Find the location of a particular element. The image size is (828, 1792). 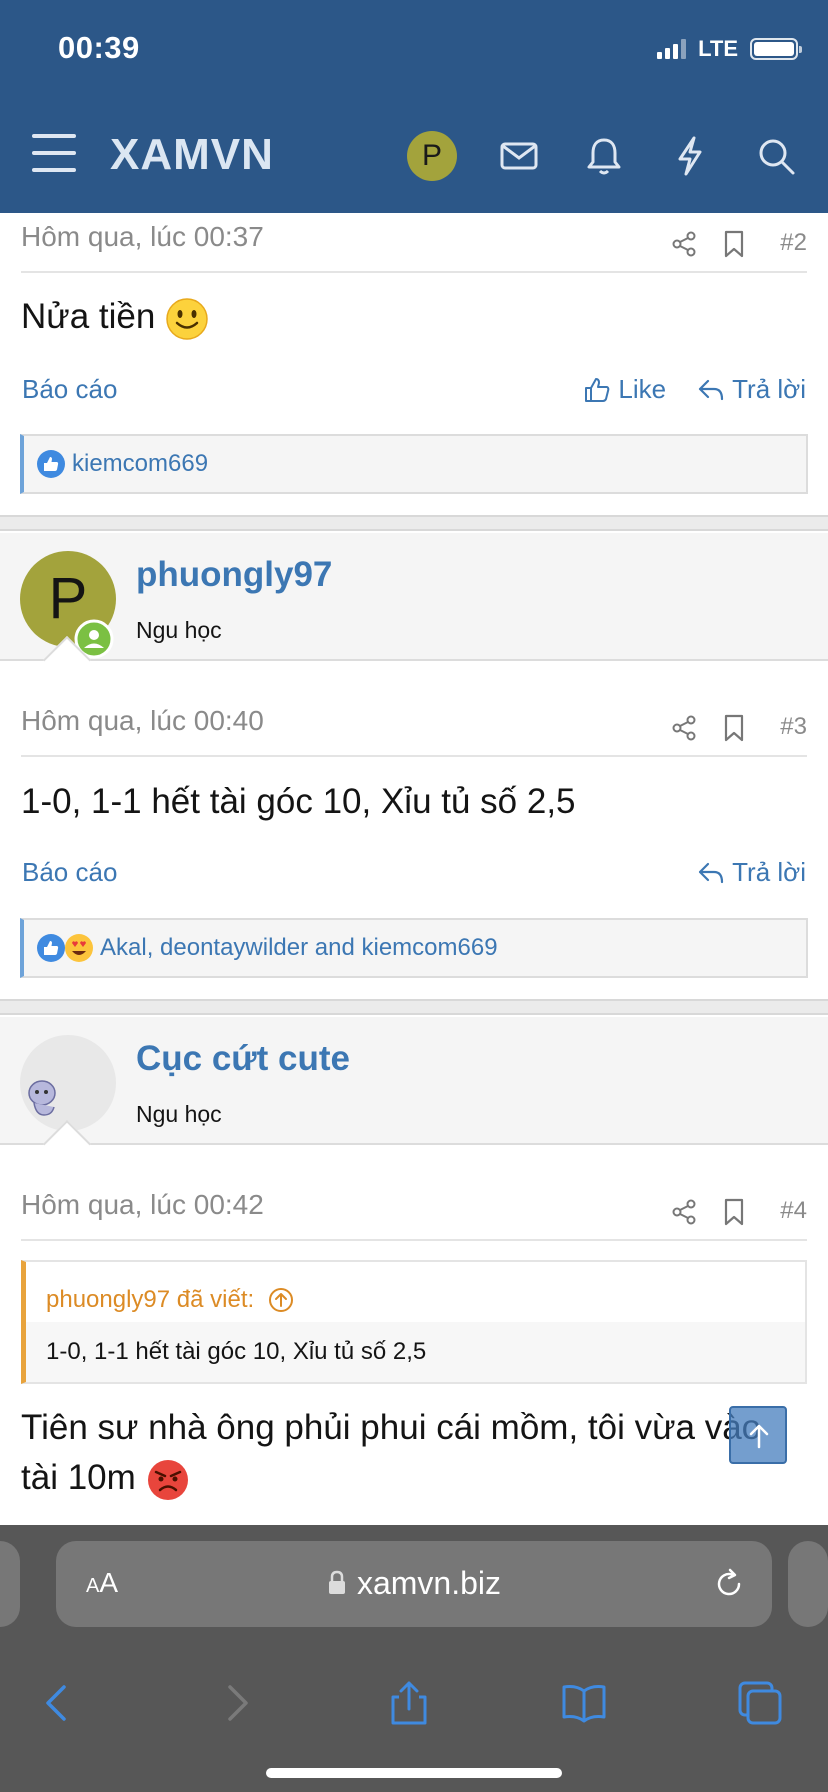

reactions-users: Akal, deontaywilder and kiemcom669 is located at coordinates (299, 948).